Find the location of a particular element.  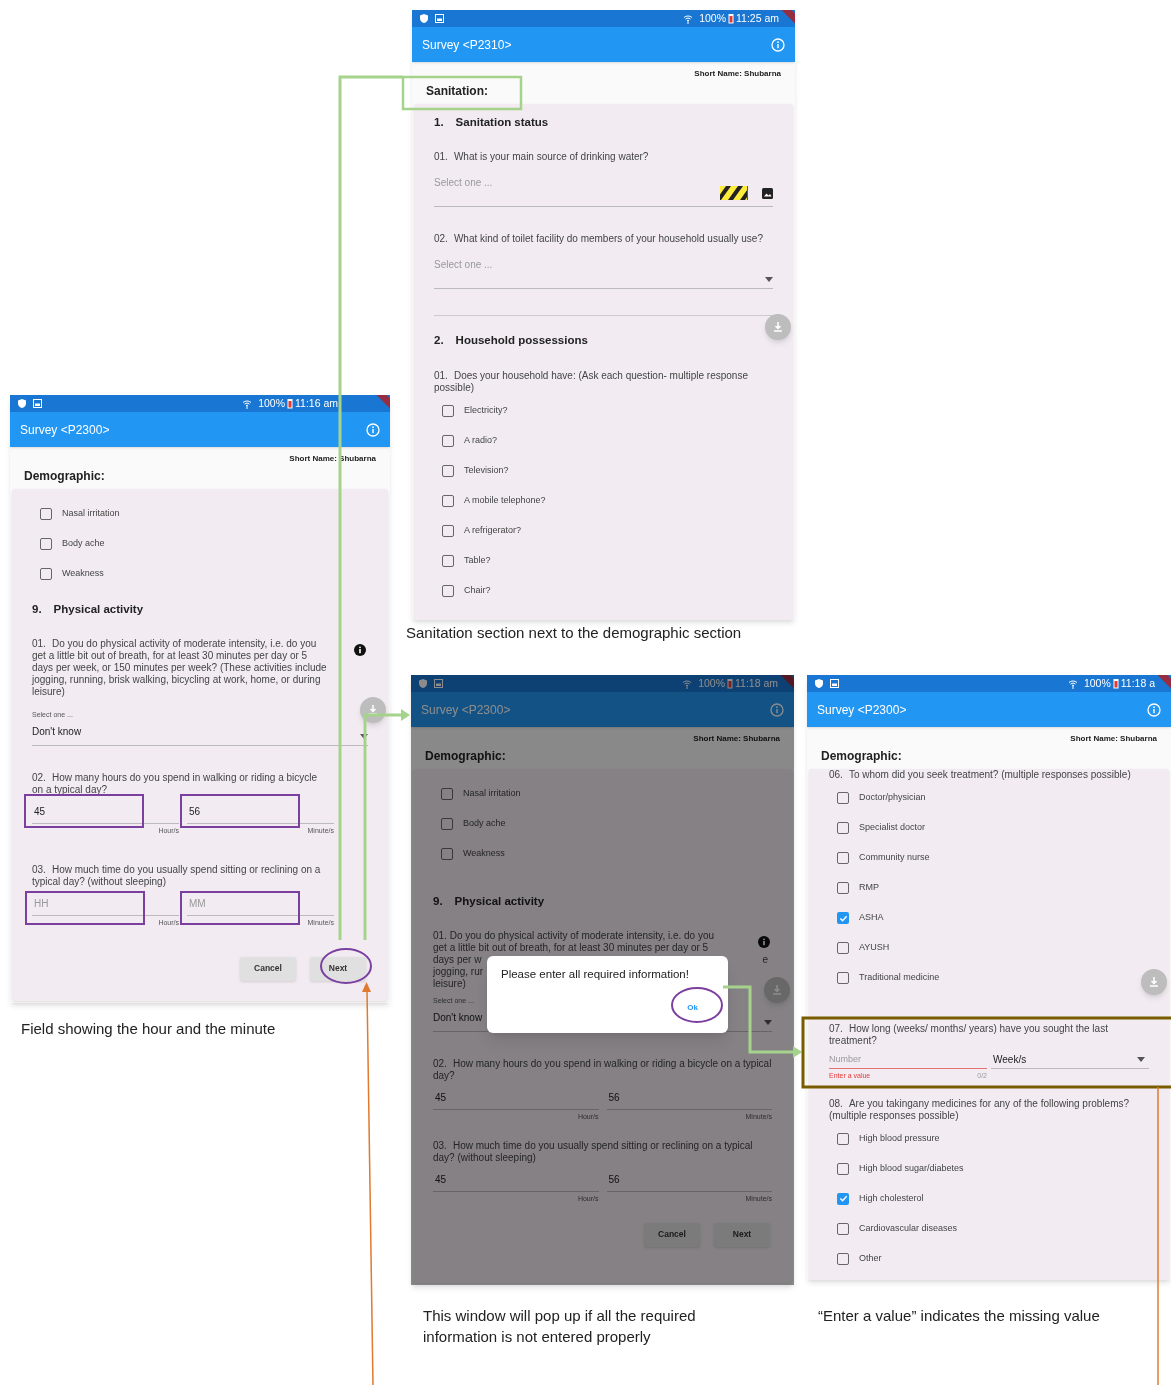

figure-caption: Sanitation section next to the demographic section is located at coordinates (574, 633).